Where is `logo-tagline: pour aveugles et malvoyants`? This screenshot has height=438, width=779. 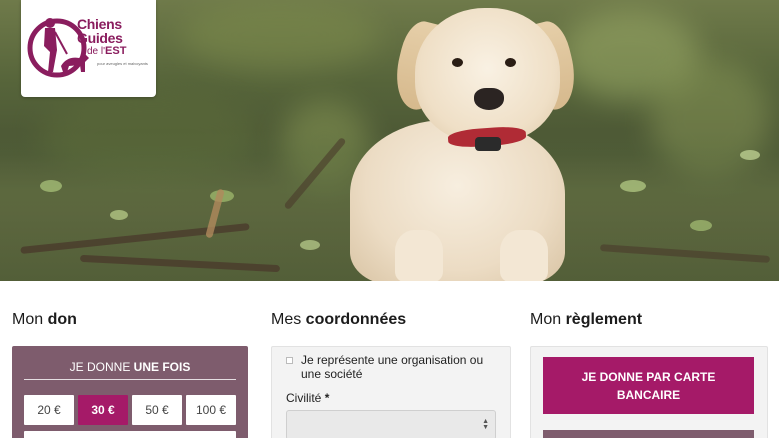 logo-tagline: pour aveugles et malvoyants is located at coordinates (122, 63).